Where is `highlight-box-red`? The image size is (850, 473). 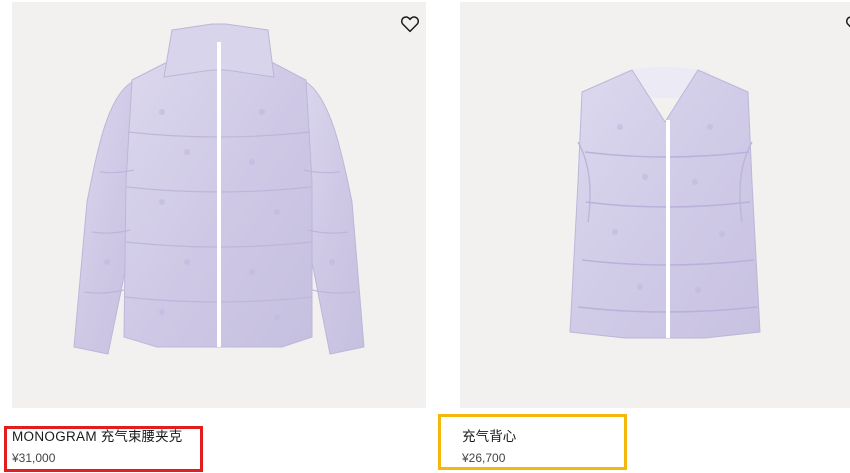
highlight-box-red is located at coordinates (103, 449).